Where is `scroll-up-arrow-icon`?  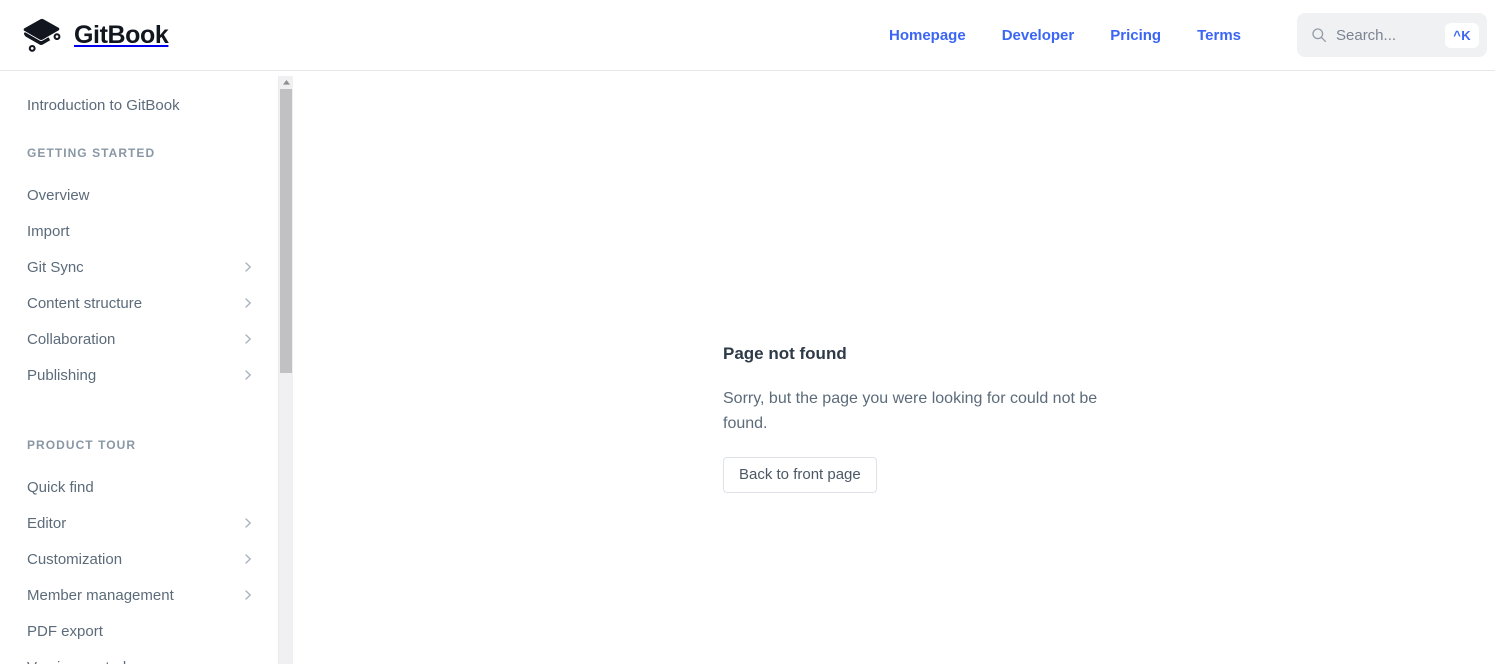
scroll-up-arrow-icon is located at coordinates (286, 82).